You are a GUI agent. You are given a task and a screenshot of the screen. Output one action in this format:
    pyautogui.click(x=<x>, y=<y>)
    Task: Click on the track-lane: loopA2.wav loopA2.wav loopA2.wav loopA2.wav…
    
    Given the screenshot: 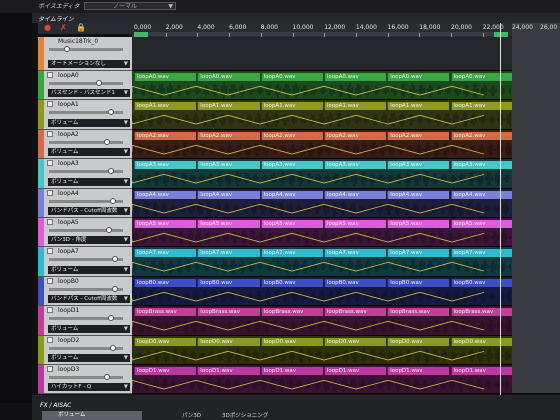 What is the action you would take?
    pyautogui.click(x=322, y=144)
    